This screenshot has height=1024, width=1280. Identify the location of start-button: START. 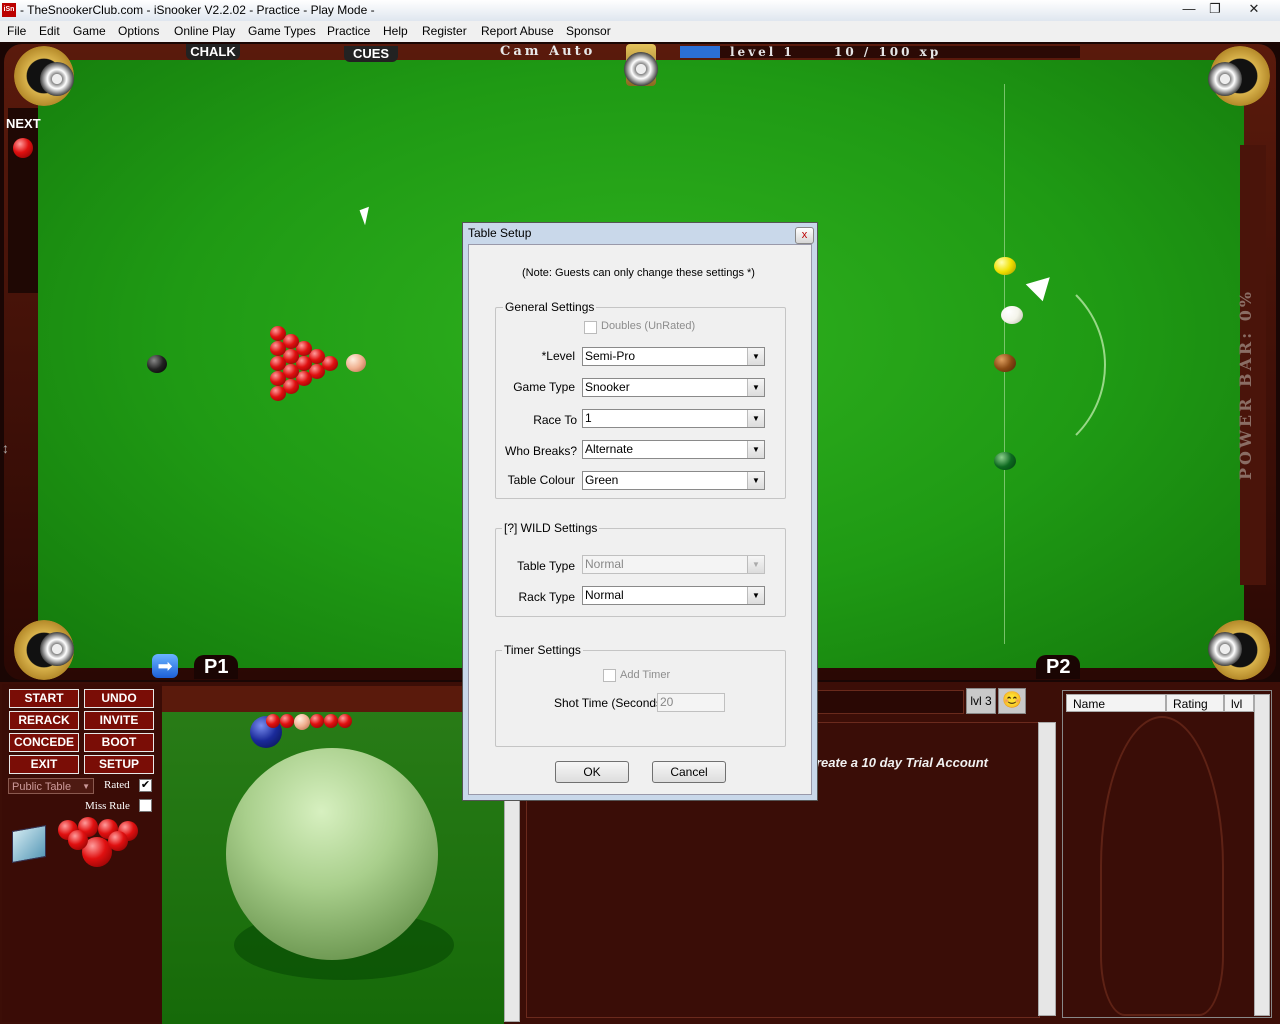
(44, 698).